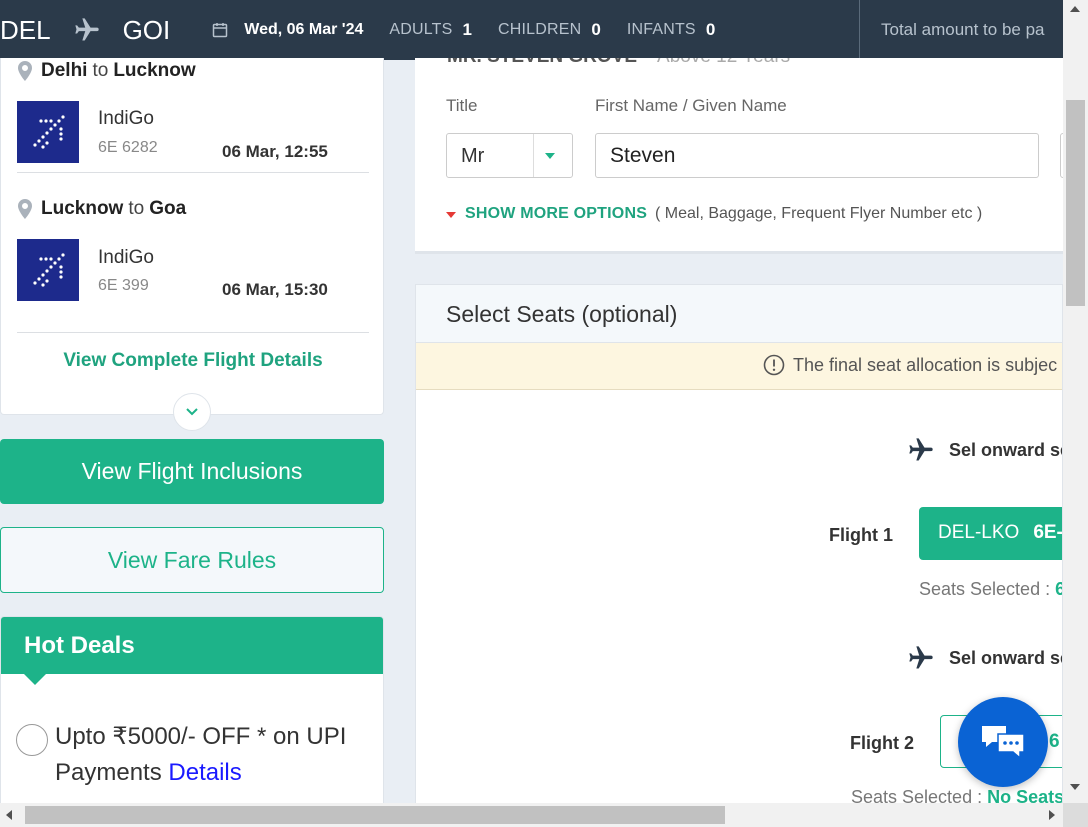  I want to click on travel-date: Wed, 06 Mar '24, so click(304, 29).